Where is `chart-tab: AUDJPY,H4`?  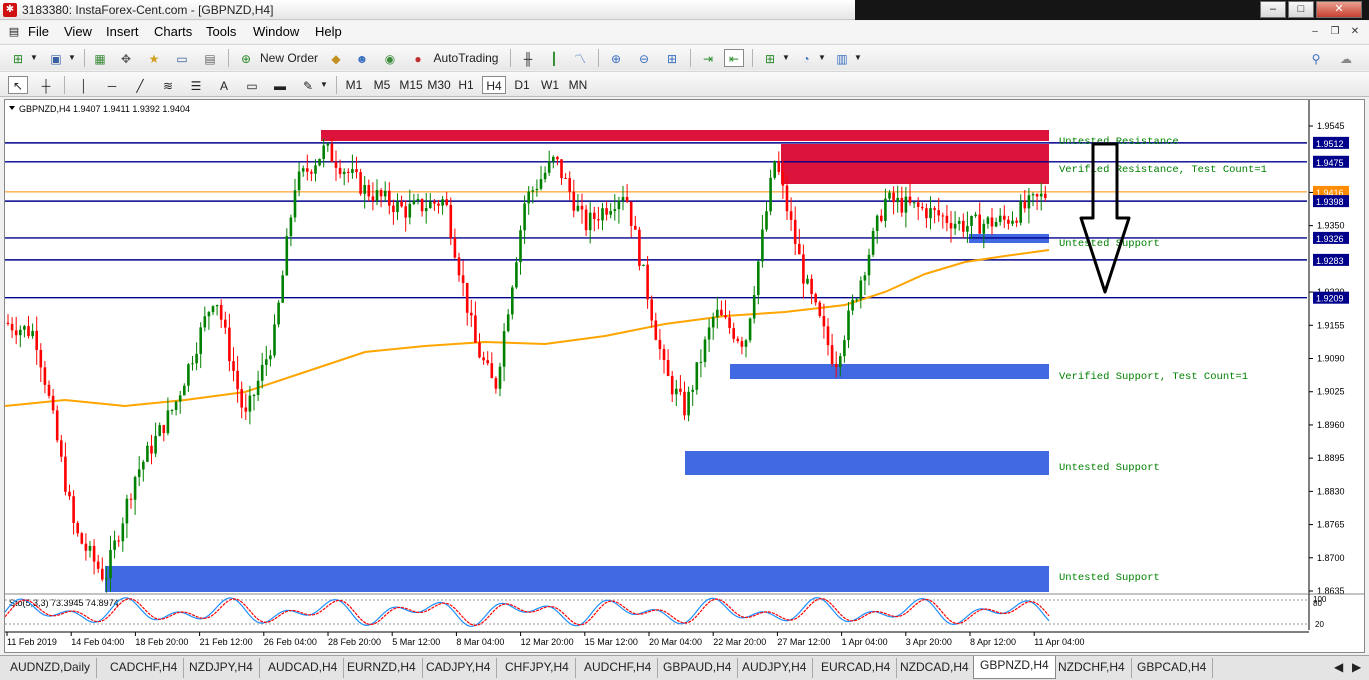 chart-tab: AUDJPY,H4 is located at coordinates (775, 668).